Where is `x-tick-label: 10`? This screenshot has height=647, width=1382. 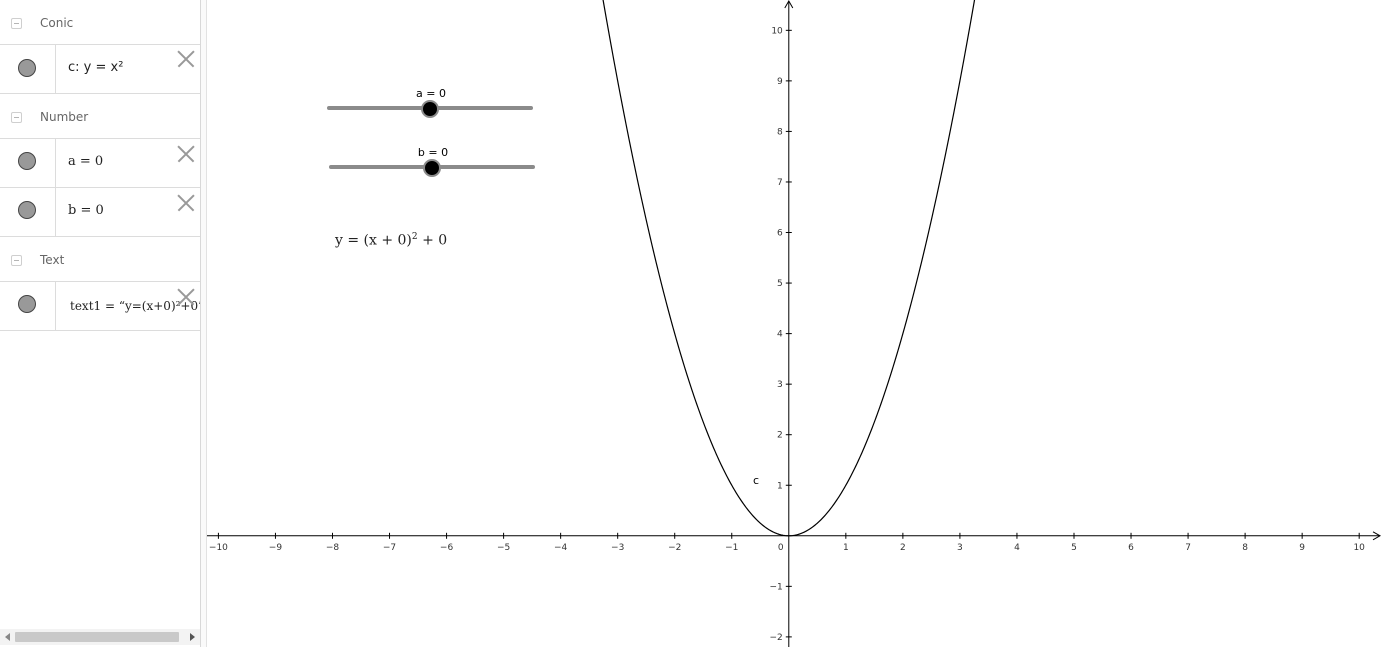
x-tick-label: 10 is located at coordinates (1359, 548).